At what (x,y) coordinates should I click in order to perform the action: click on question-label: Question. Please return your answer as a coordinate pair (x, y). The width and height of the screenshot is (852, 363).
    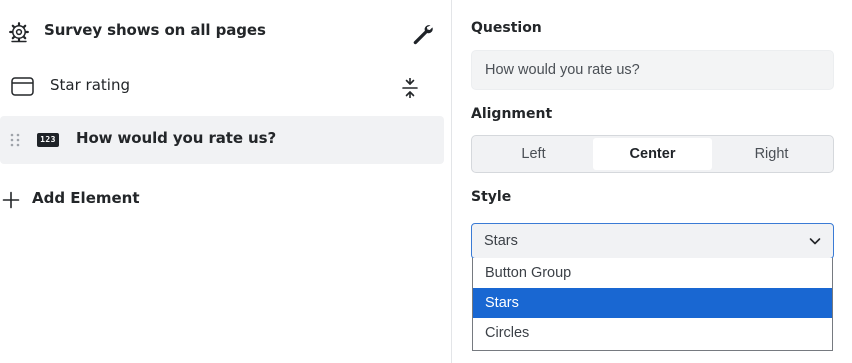
    Looking at the image, I should click on (506, 28).